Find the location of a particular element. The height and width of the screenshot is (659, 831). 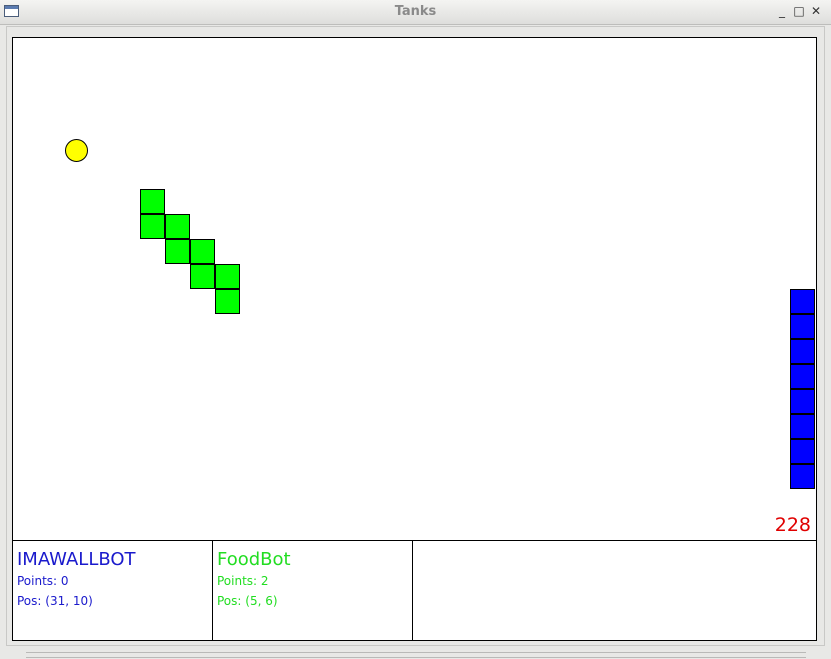

bot-name: FoodBot is located at coordinates (254, 559).